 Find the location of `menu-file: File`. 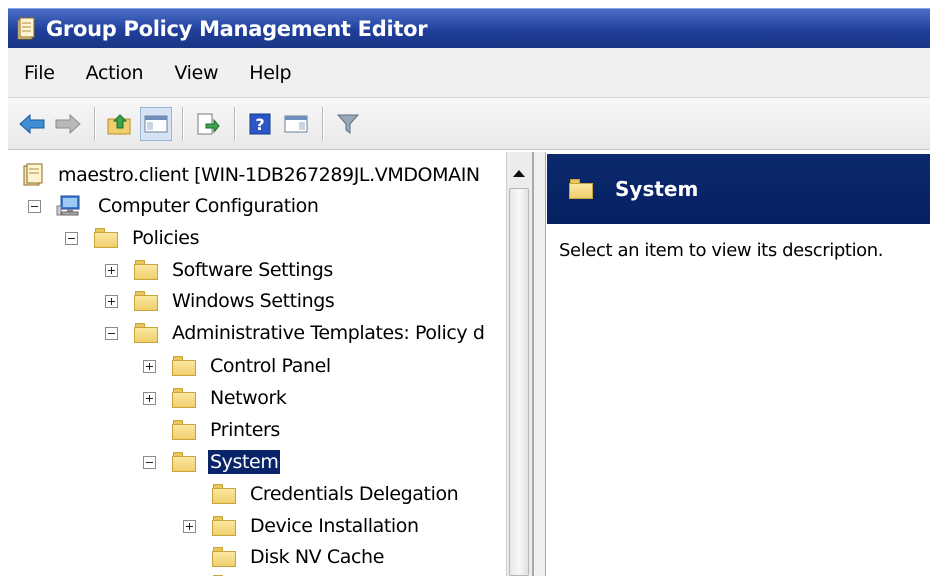

menu-file: File is located at coordinates (39, 73).